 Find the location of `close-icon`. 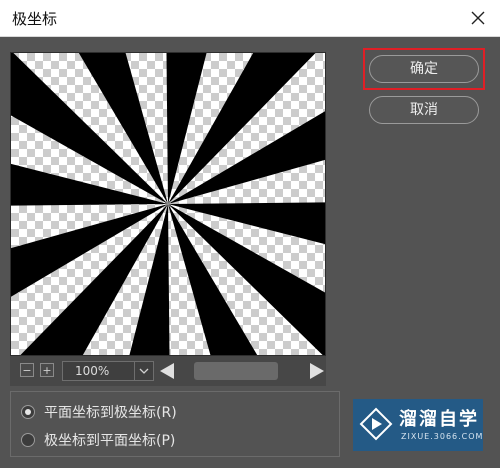

close-icon is located at coordinates (478, 18).